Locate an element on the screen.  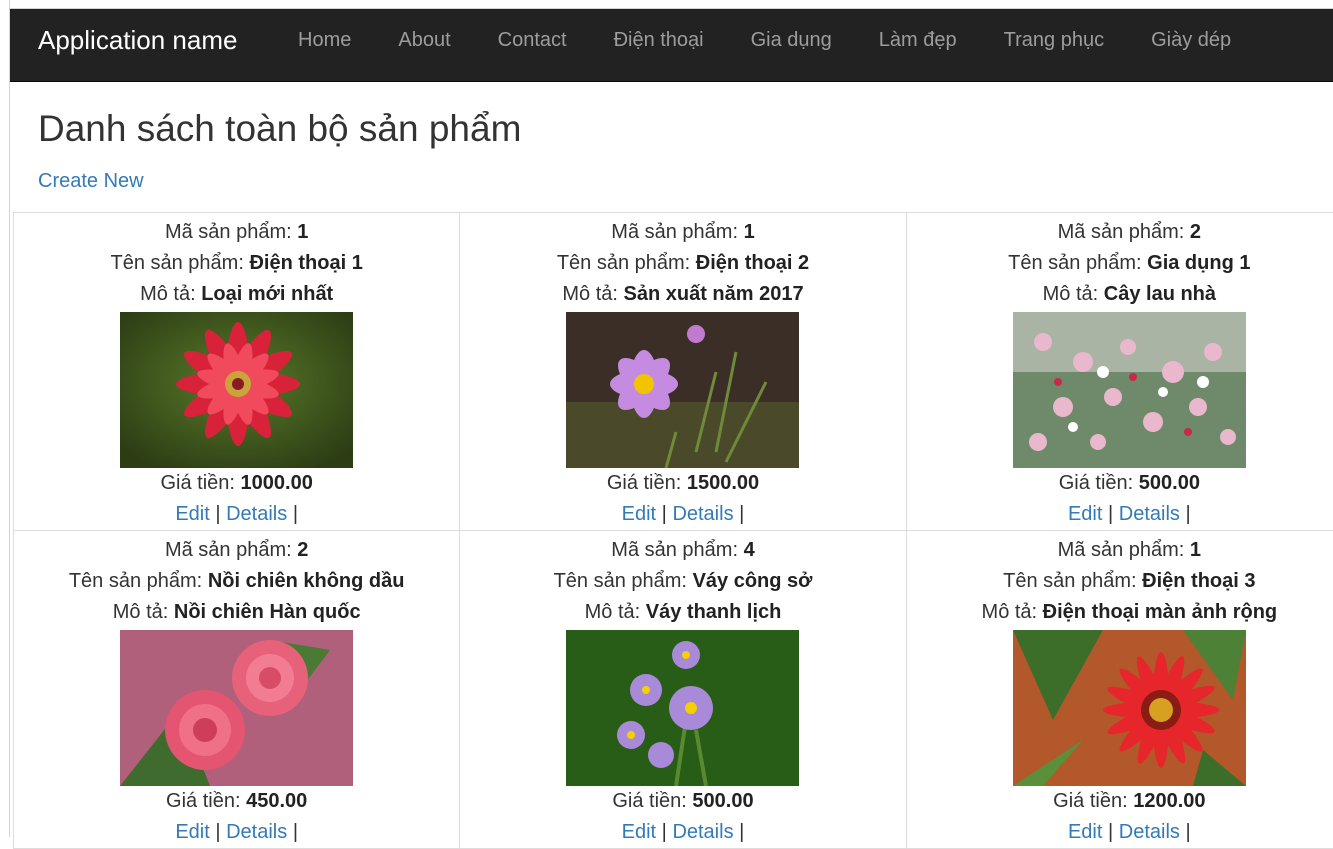
nav-item-lam-dep: Làm đẹp is located at coordinates (918, 40).